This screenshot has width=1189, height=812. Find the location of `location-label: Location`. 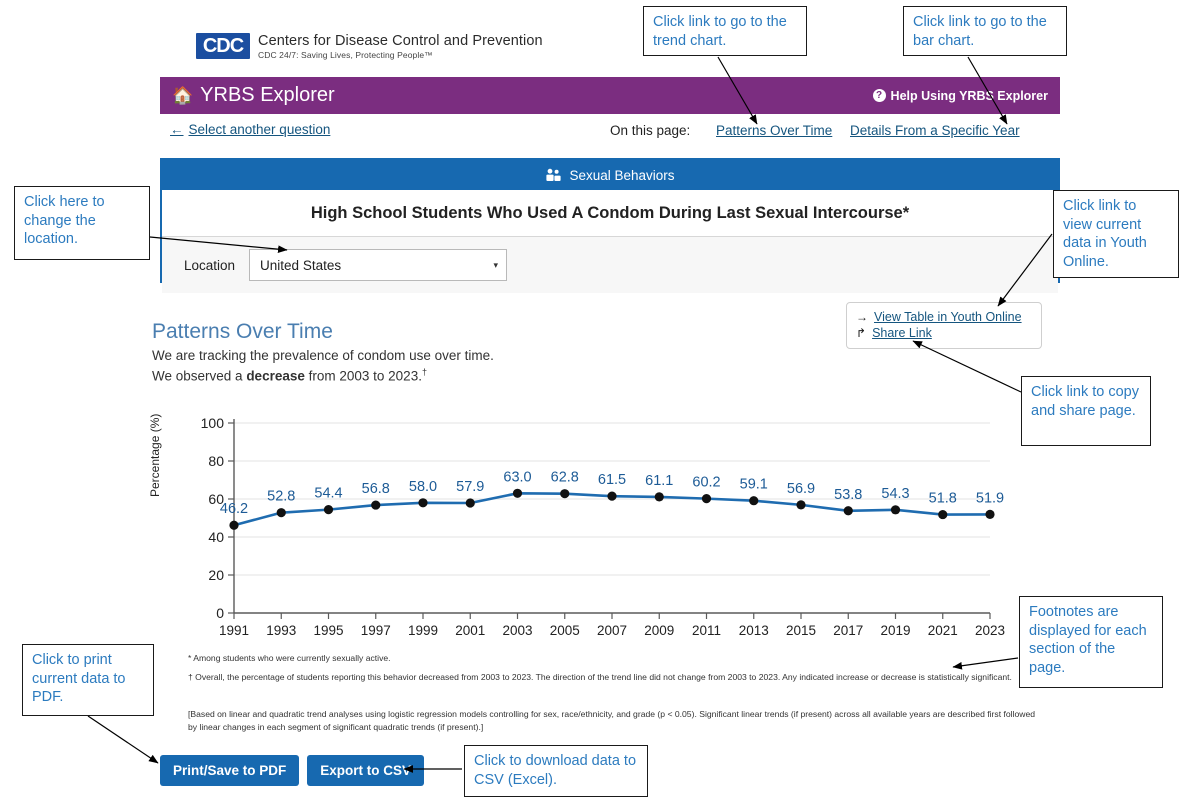

location-label: Location is located at coordinates (210, 265).